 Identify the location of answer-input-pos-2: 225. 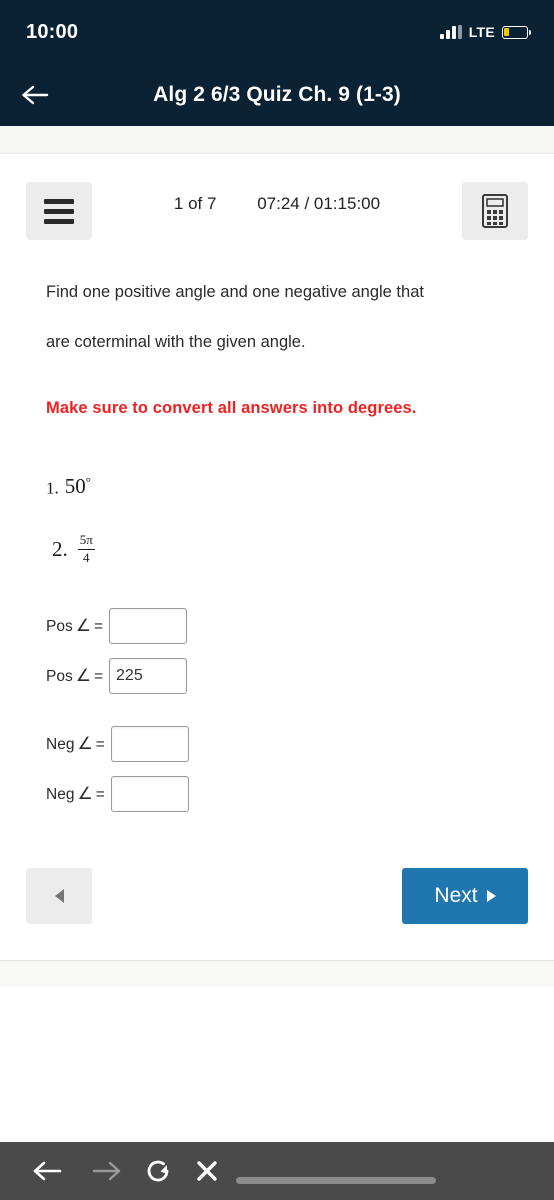
(148, 676).